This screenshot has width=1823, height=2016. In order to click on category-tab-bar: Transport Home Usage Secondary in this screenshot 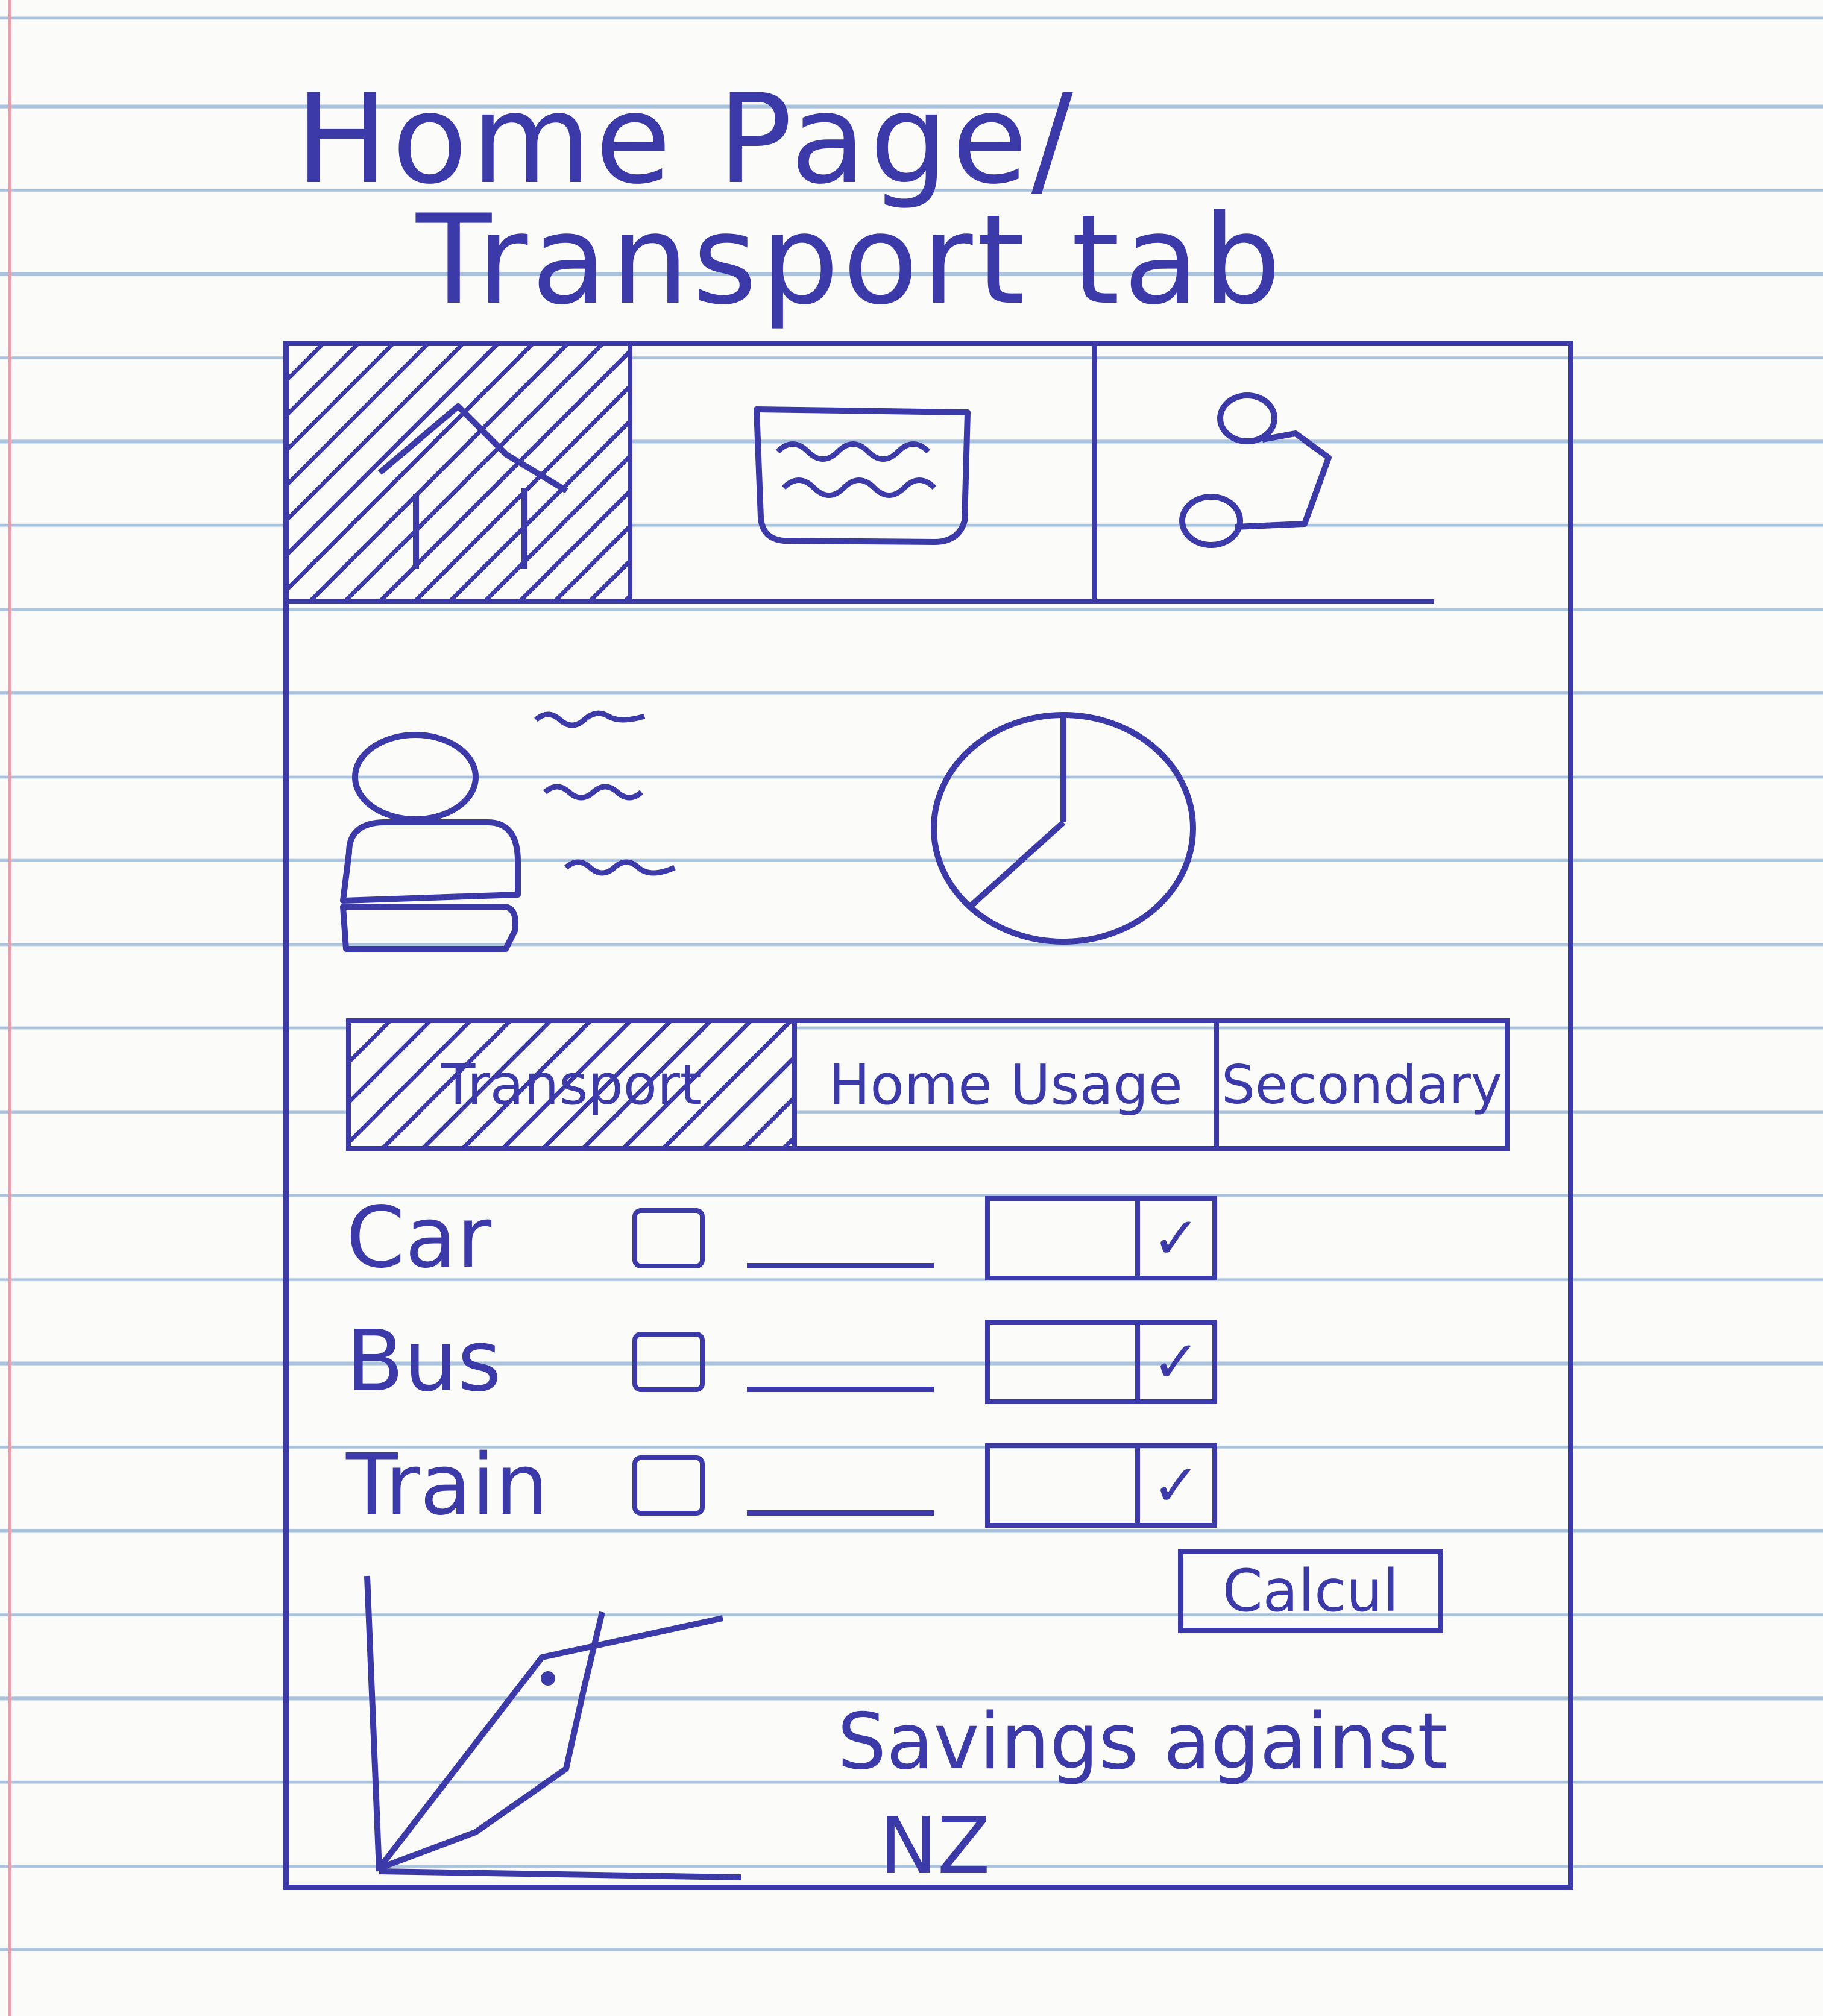, I will do `click(928, 1085)`.